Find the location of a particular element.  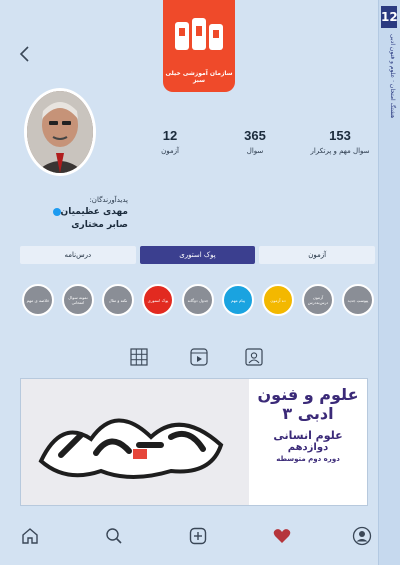

reels-icon is located at coordinates (199, 357).